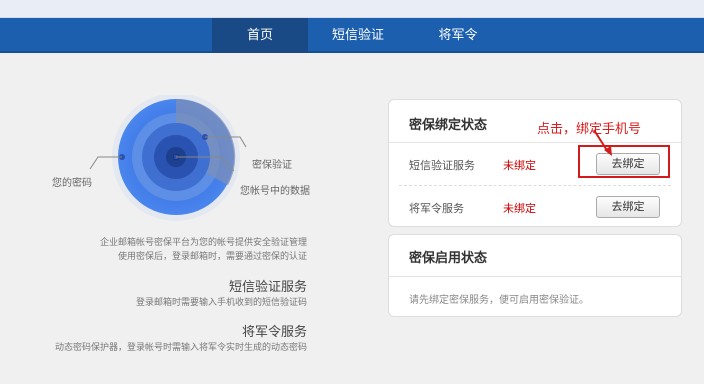 The height and width of the screenshot is (384, 704). Describe the element at coordinates (203, 243) in the screenshot. I see `intro-line-1: 企业邮箱帐号密保平台为您的帐号提供安全验证管理` at that location.